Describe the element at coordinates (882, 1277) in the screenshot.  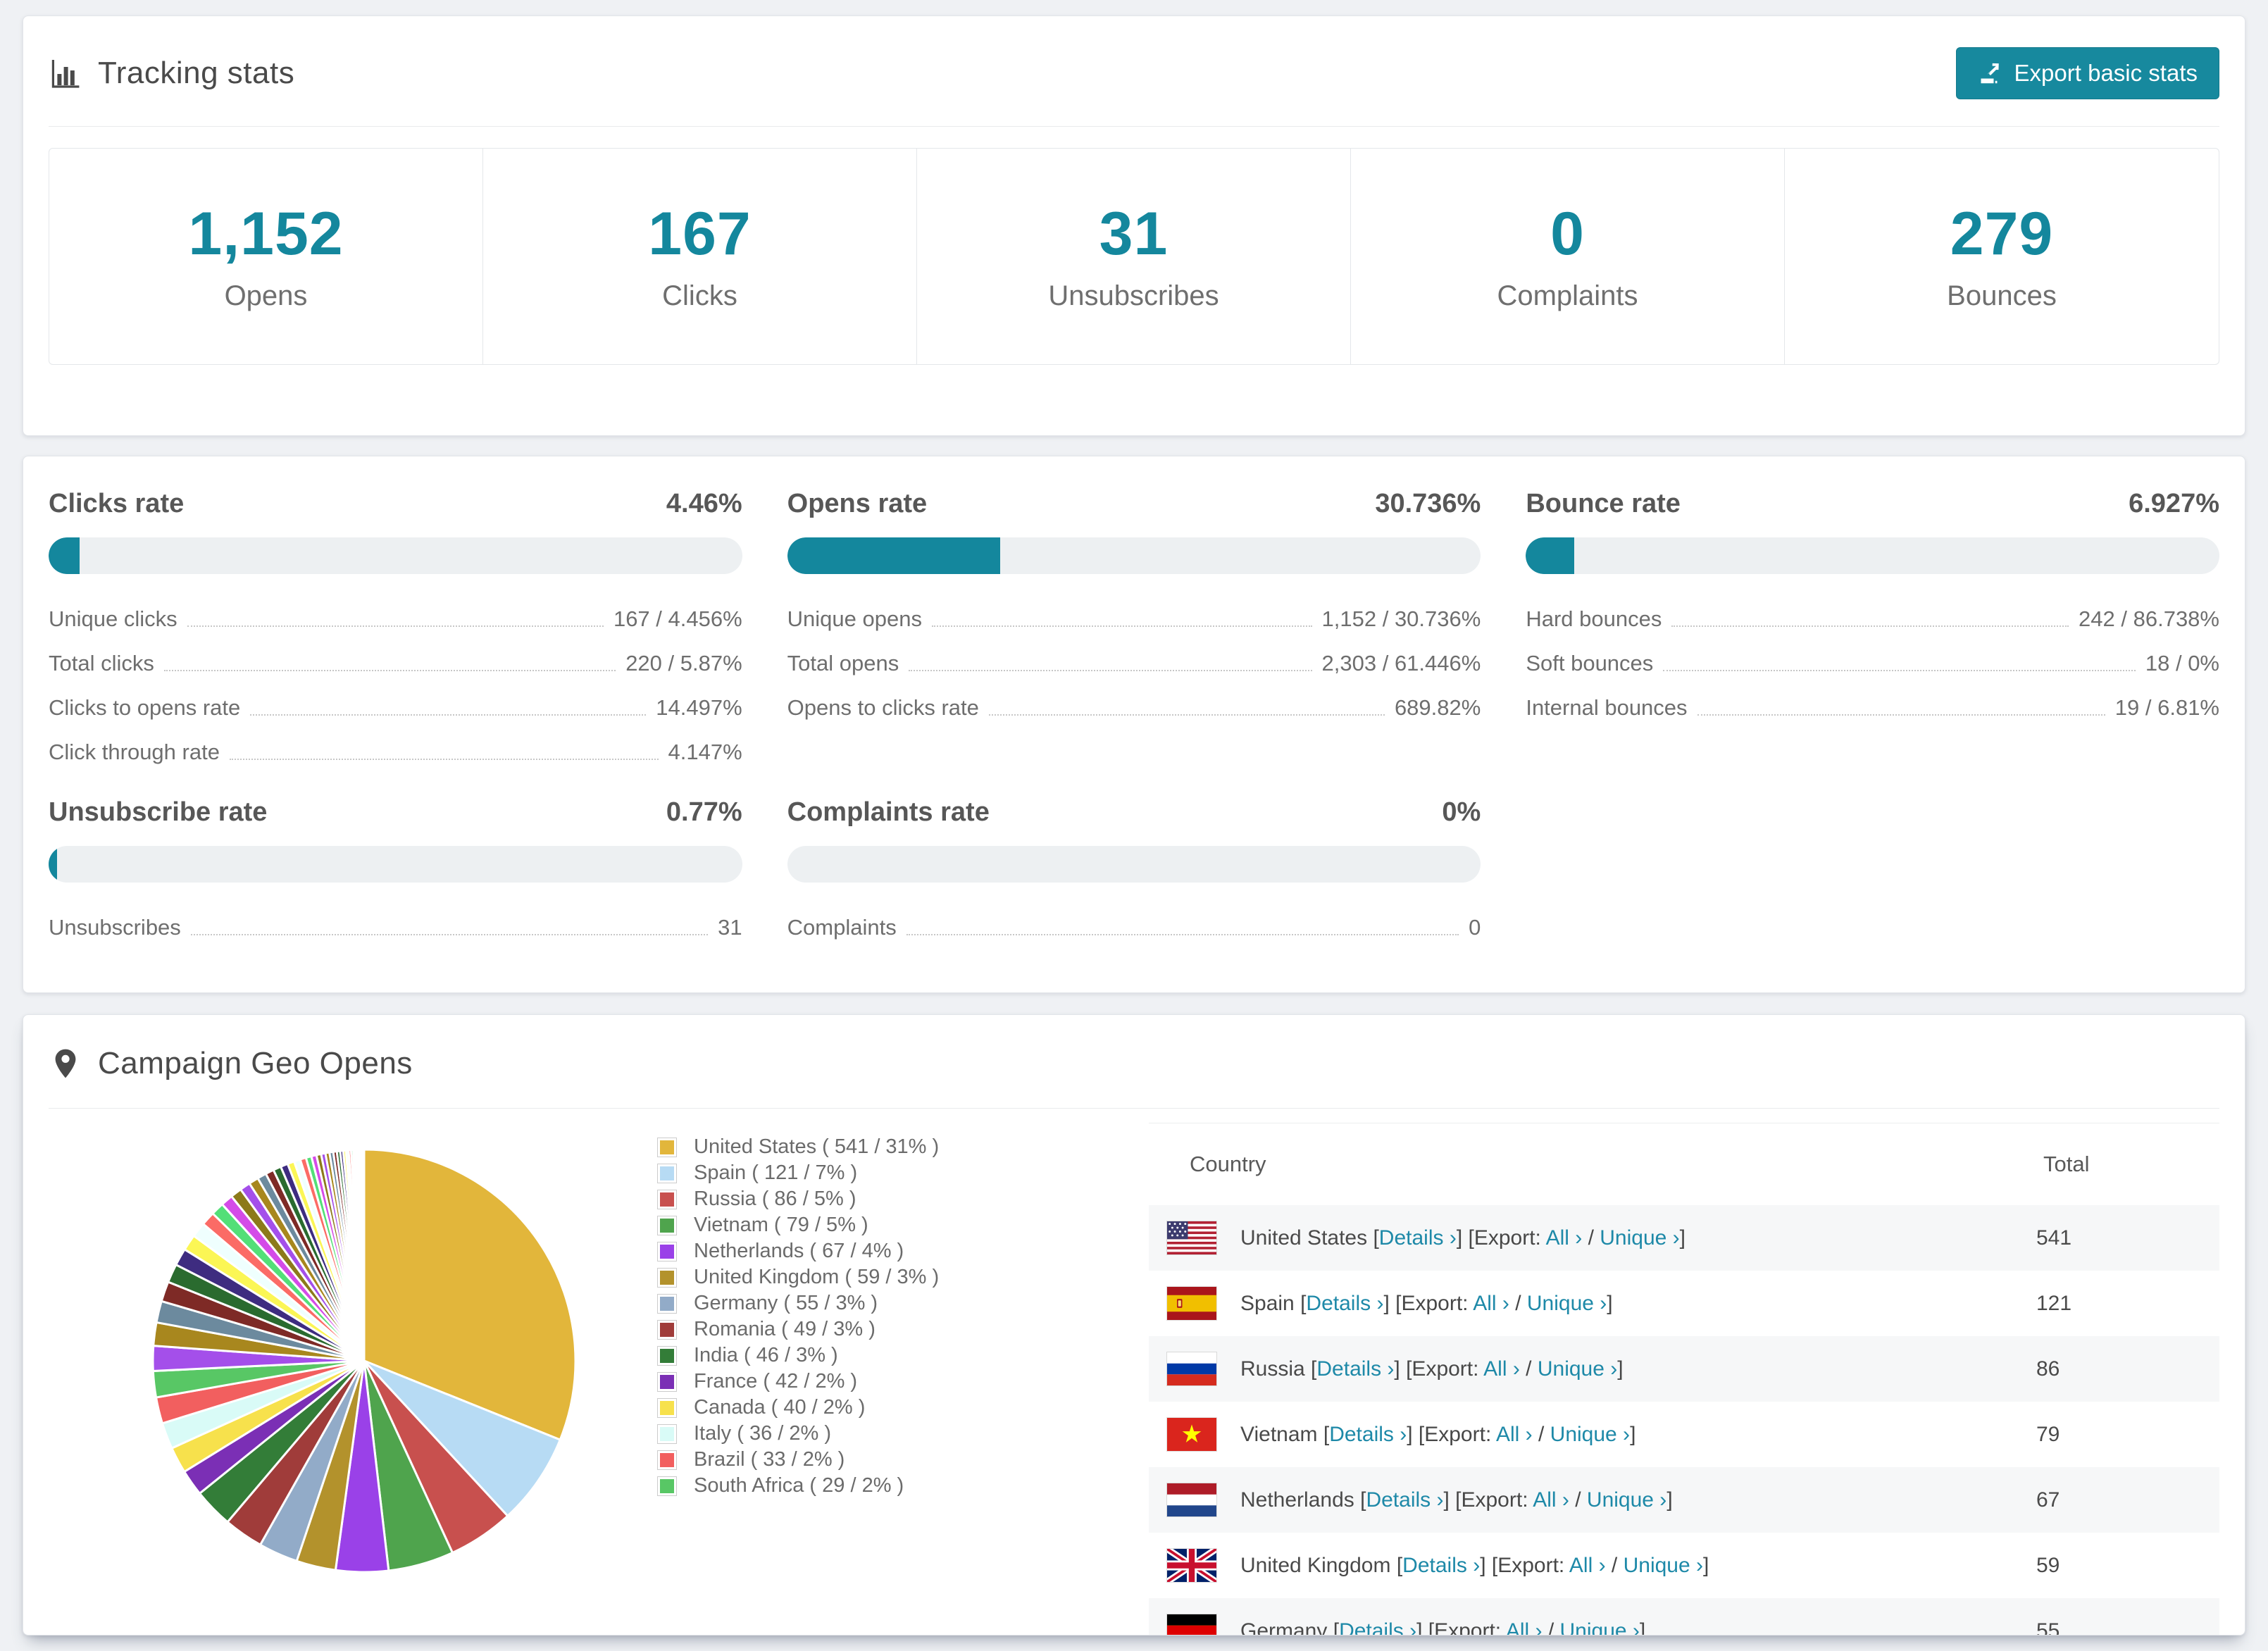
I see `legend-item: United Kingdom ( 59 / 3% )` at that location.